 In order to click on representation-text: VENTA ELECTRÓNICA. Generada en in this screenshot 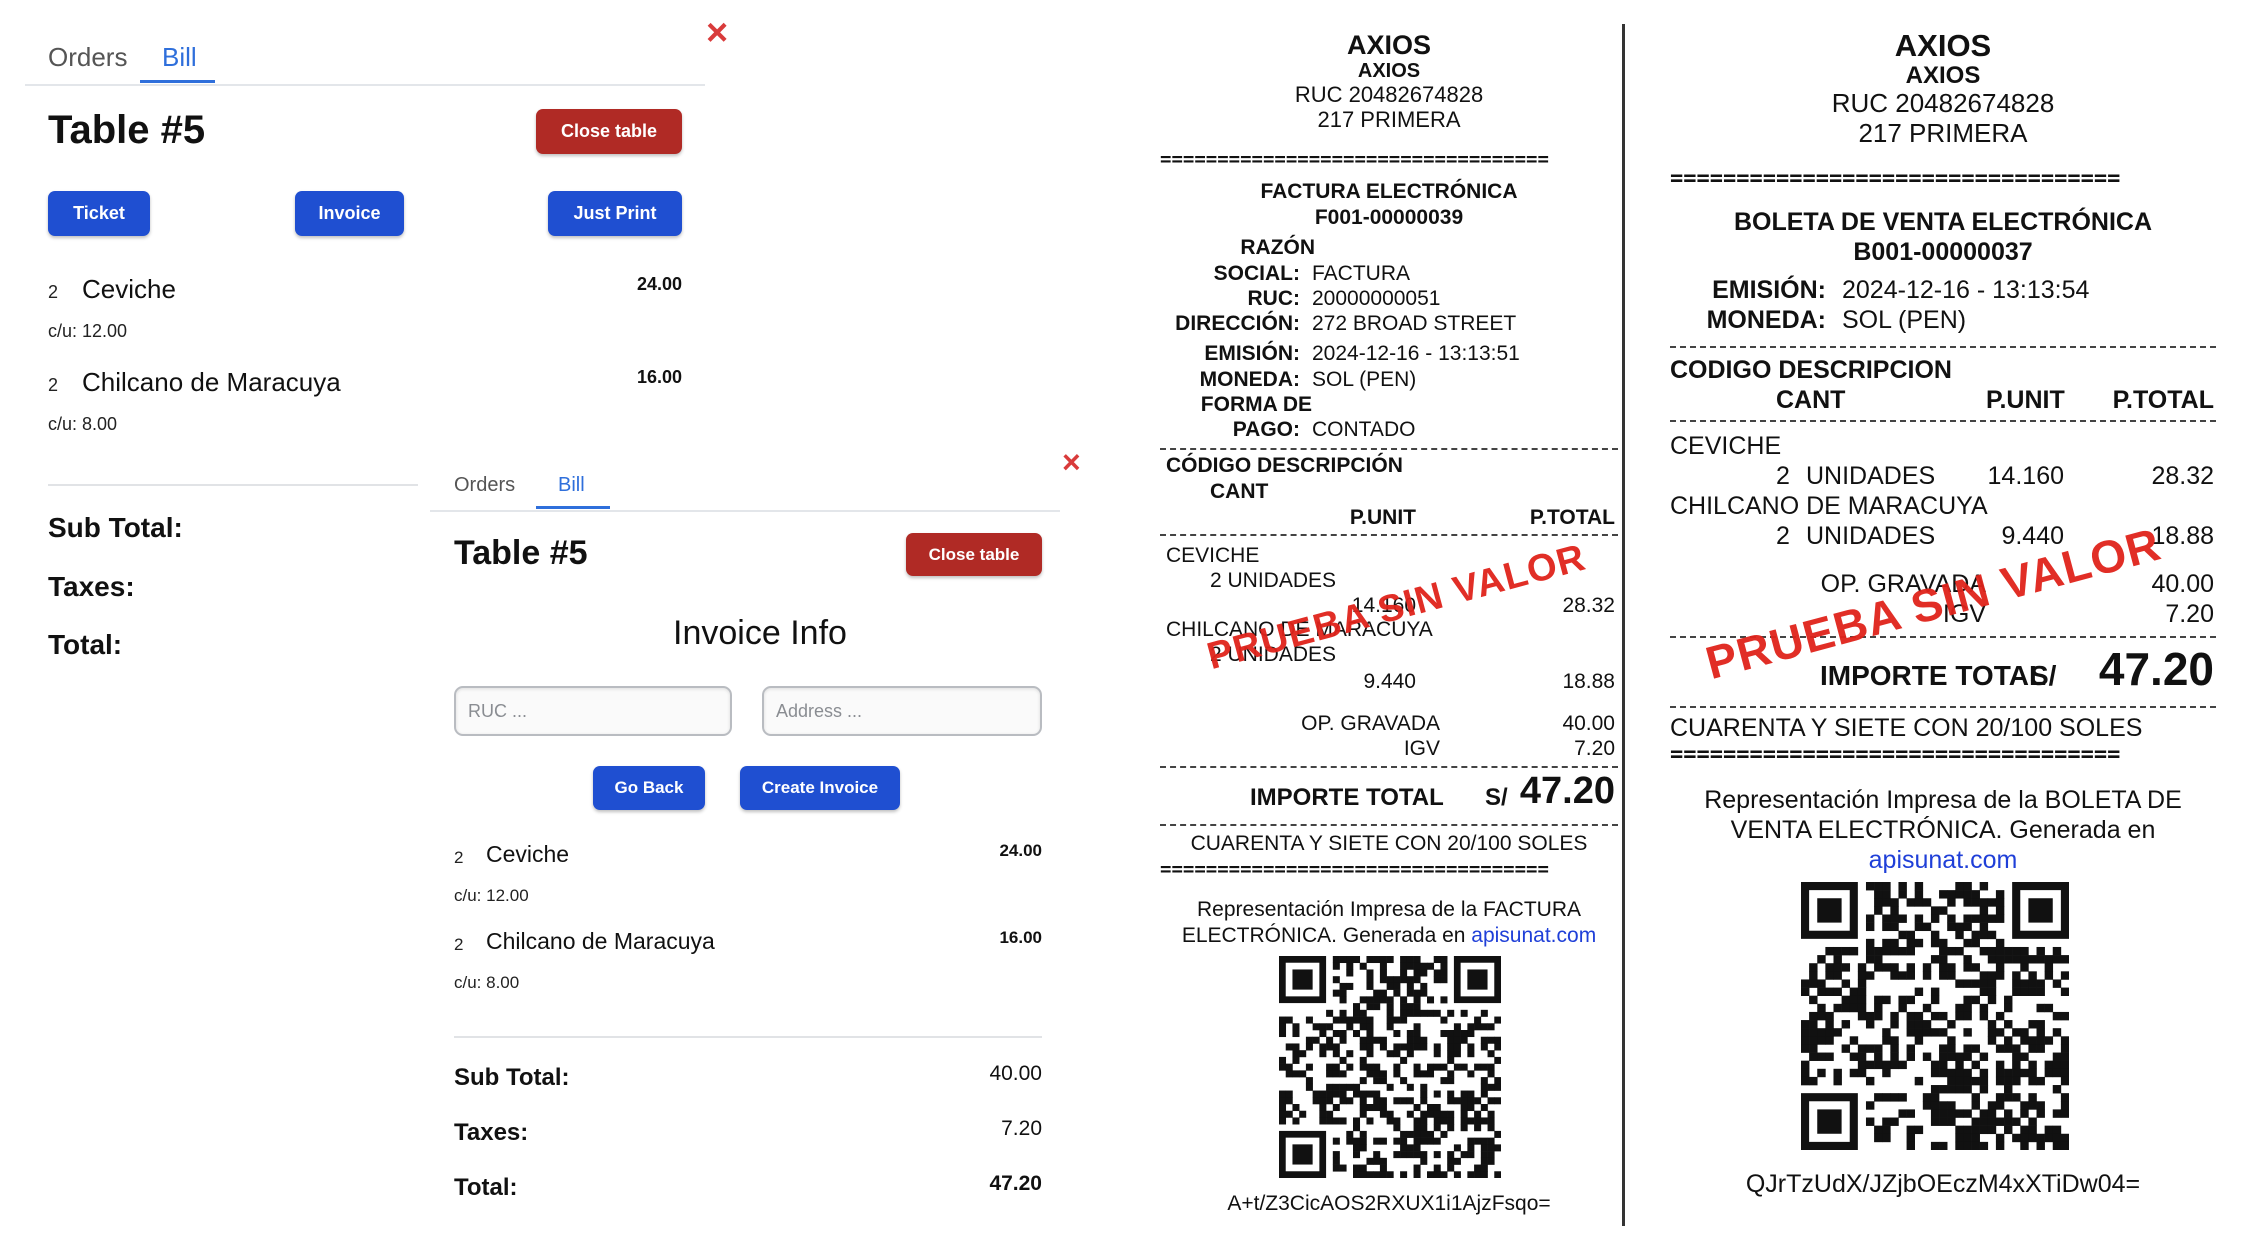, I will do `click(1943, 830)`.